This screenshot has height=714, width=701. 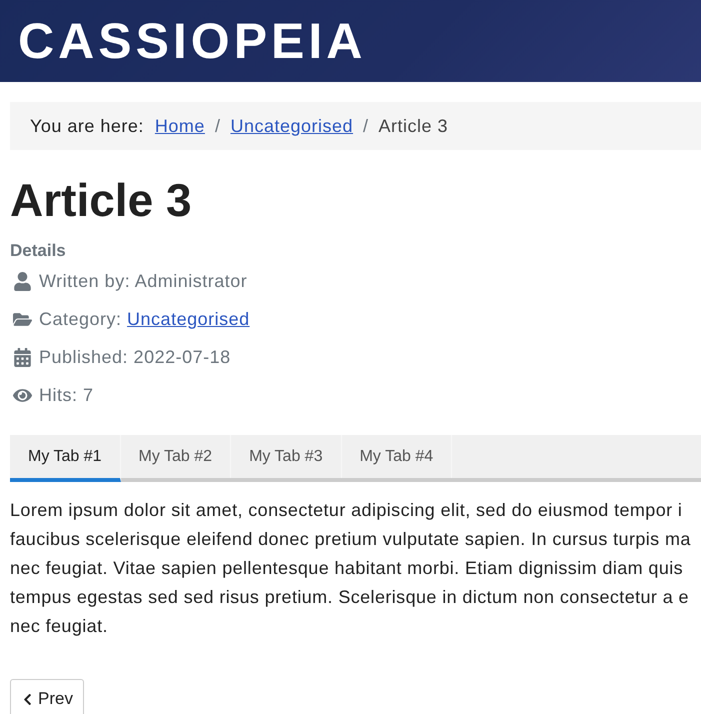 What do you see at coordinates (38, 251) in the screenshot?
I see `details-heading: Details` at bounding box center [38, 251].